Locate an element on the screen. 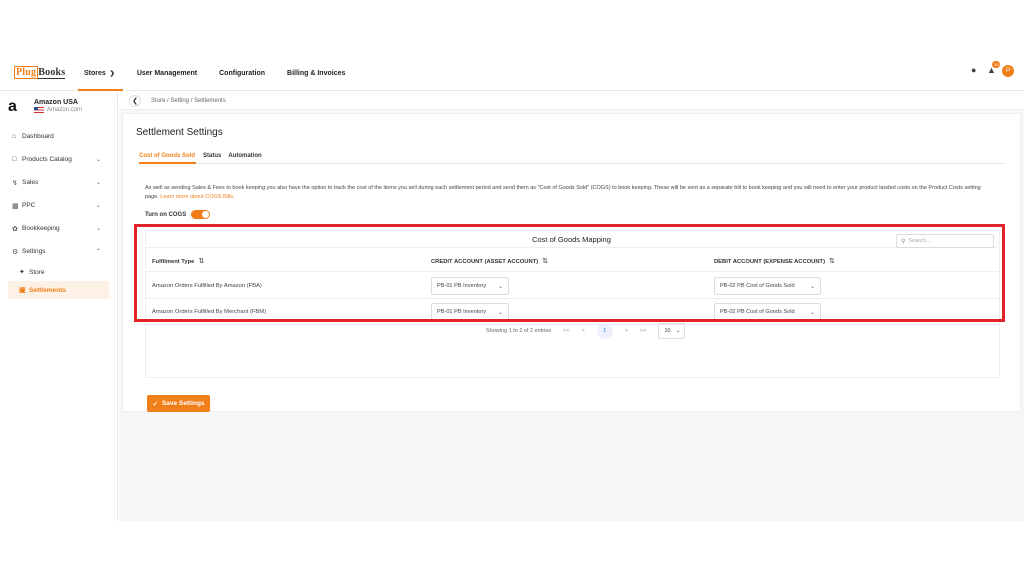 The width and height of the screenshot is (1024, 576). store-domain: Amazon.com is located at coordinates (65, 110).